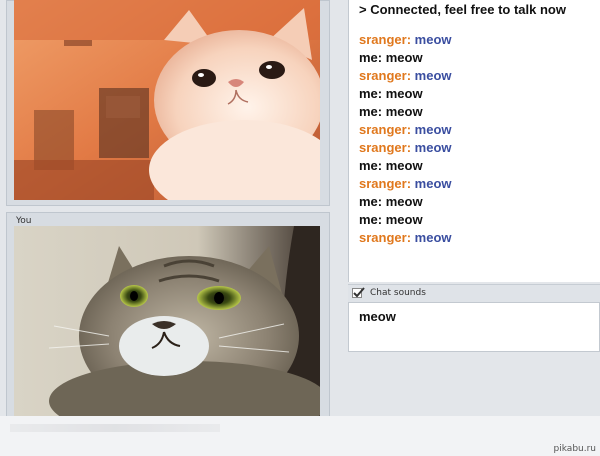  I want to click on bottom-strip, so click(300, 436).